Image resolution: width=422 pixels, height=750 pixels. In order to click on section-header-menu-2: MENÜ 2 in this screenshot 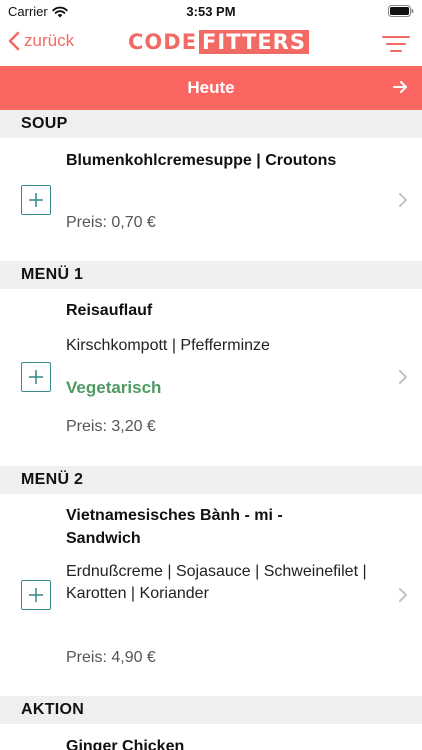, I will do `click(211, 480)`.